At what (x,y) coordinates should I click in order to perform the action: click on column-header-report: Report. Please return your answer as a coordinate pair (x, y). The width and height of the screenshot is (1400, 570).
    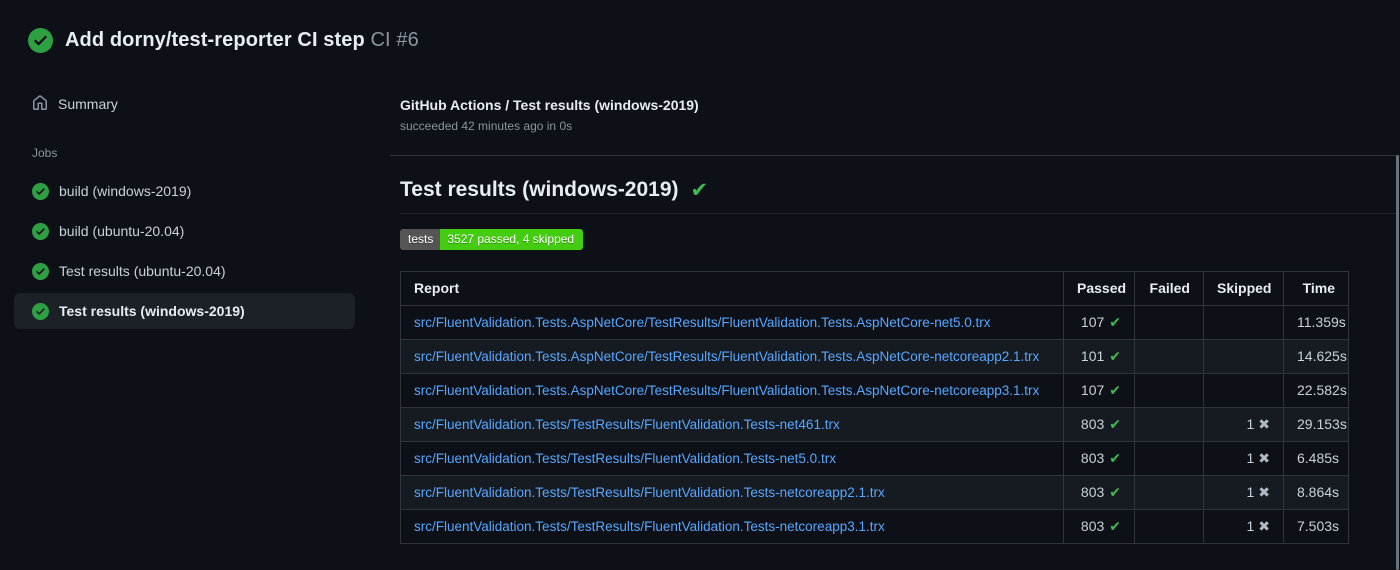
    Looking at the image, I should click on (732, 288).